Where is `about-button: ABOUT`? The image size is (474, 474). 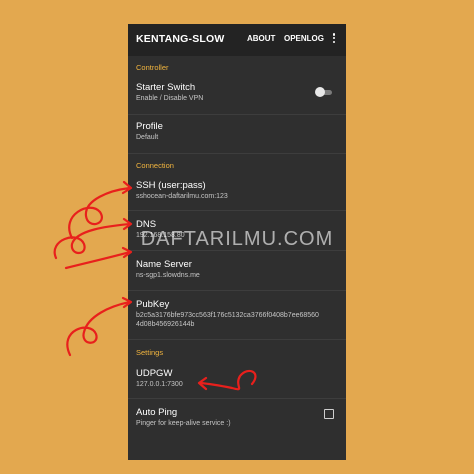
about-button: ABOUT is located at coordinates (261, 38).